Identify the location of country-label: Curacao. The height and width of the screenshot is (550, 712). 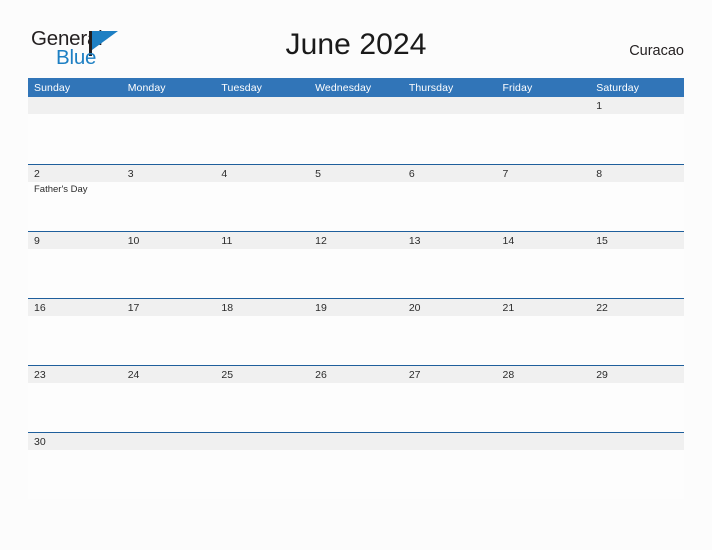
(656, 51).